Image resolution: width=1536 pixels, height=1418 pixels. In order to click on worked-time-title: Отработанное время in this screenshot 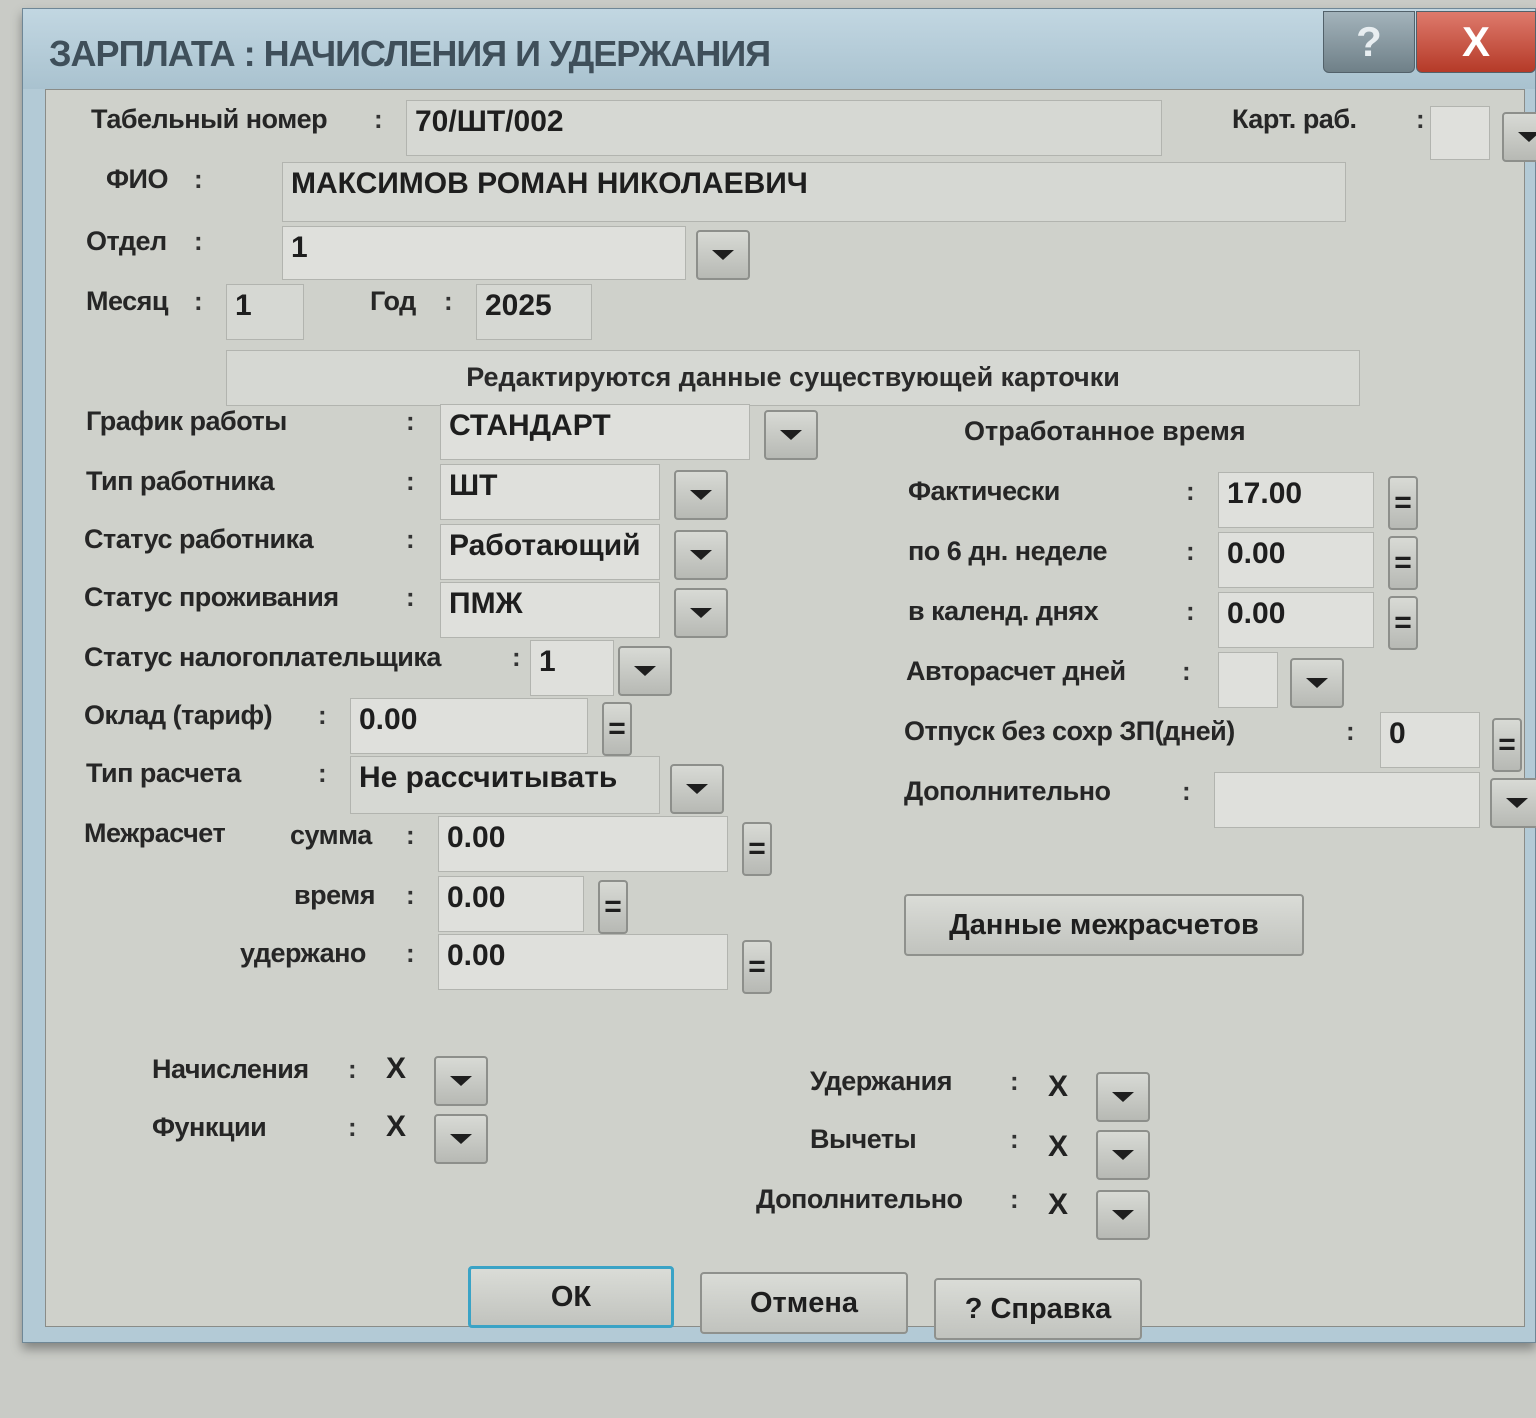, I will do `click(1105, 431)`.